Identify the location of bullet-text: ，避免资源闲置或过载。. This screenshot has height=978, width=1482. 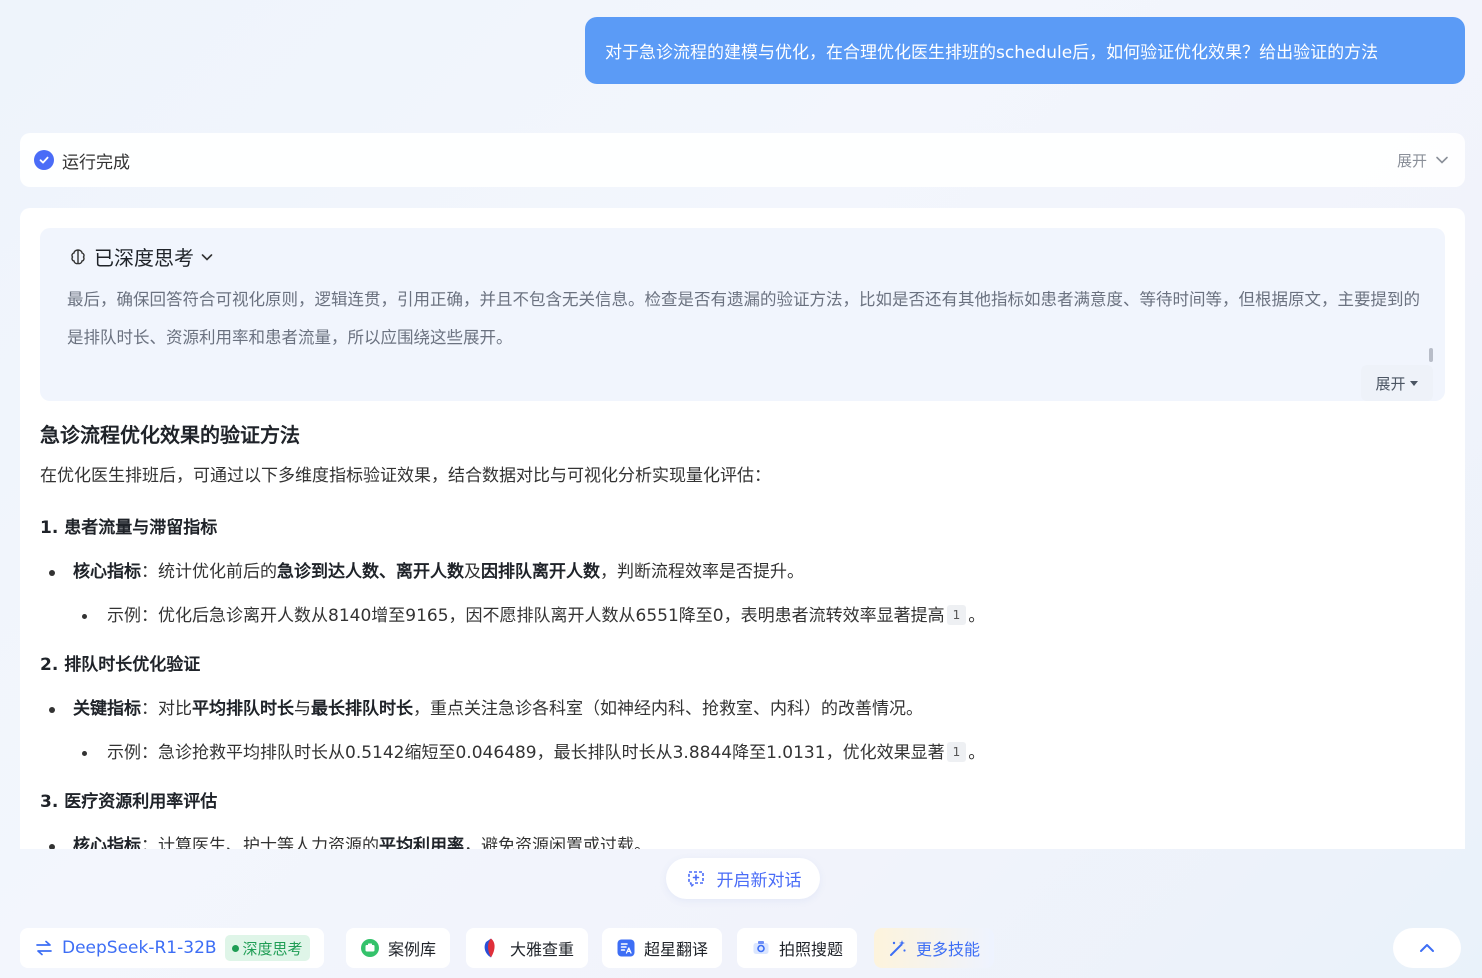
(557, 842).